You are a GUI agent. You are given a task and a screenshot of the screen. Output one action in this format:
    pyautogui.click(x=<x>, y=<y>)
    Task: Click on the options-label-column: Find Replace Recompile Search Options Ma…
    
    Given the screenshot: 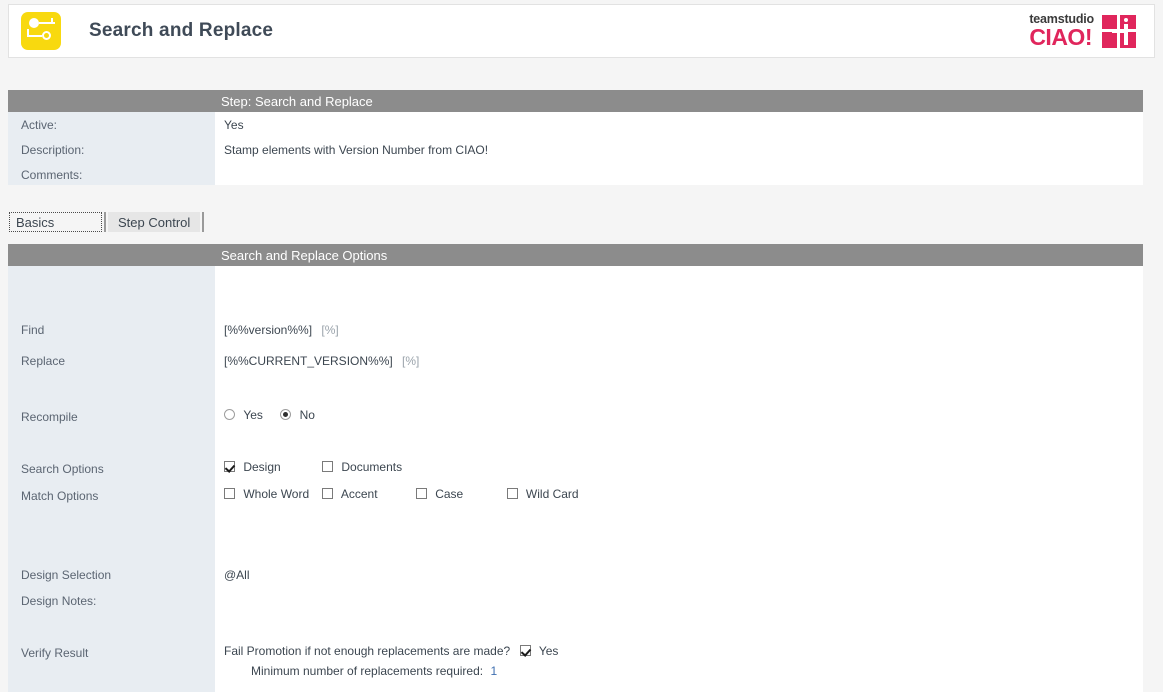 What is the action you would take?
    pyautogui.click(x=111, y=479)
    